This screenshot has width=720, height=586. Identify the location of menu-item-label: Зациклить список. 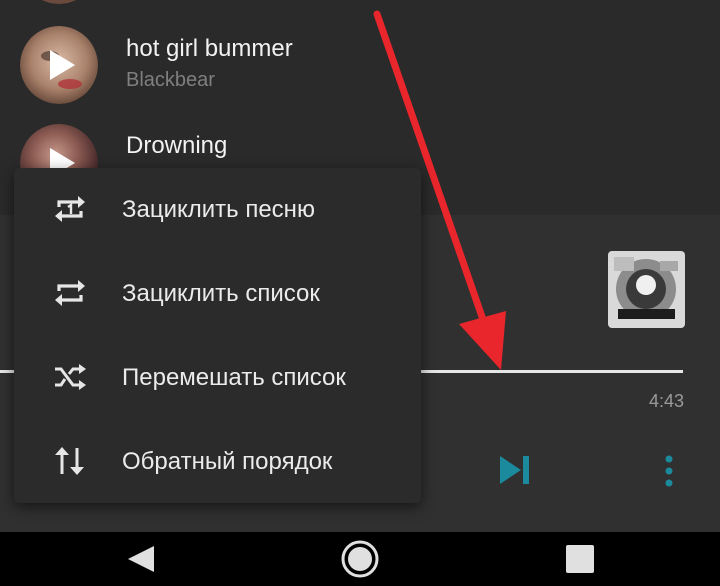
(221, 293).